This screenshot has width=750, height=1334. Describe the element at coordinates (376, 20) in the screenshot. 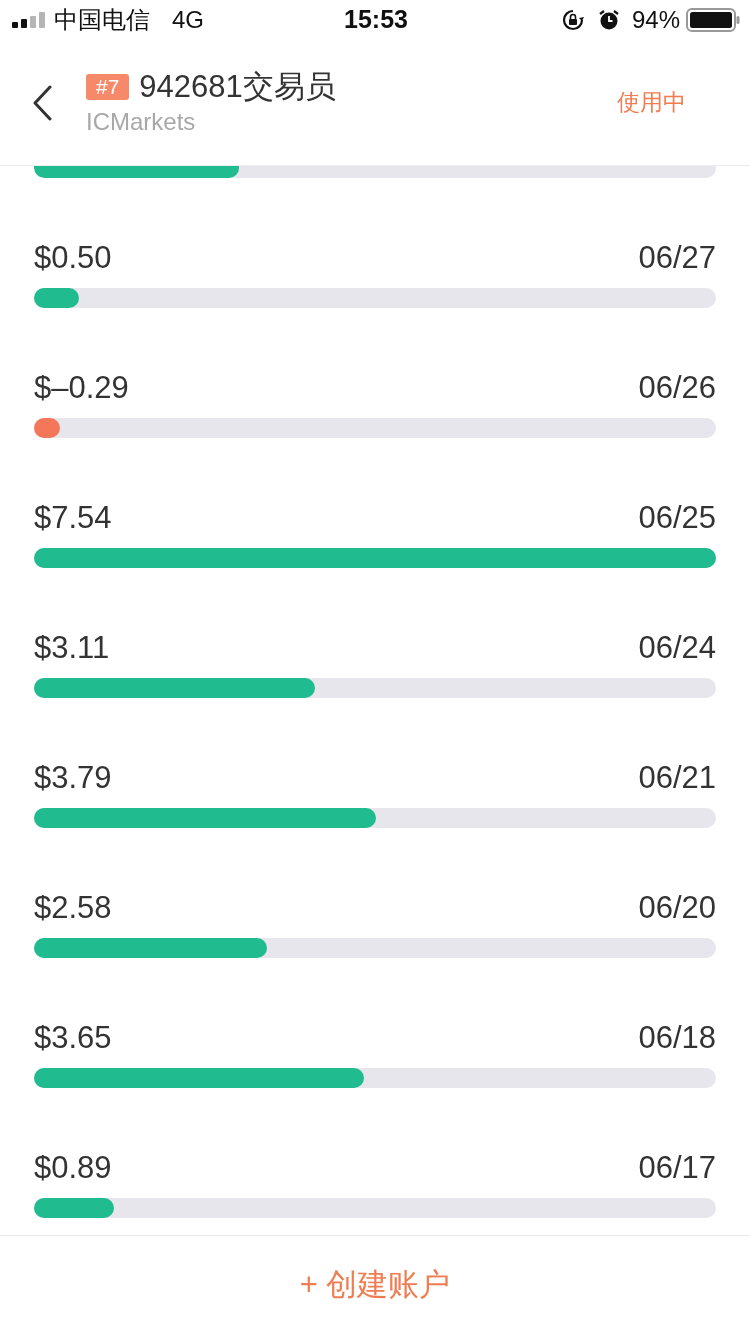

I see `status-time: 15:53` at that location.